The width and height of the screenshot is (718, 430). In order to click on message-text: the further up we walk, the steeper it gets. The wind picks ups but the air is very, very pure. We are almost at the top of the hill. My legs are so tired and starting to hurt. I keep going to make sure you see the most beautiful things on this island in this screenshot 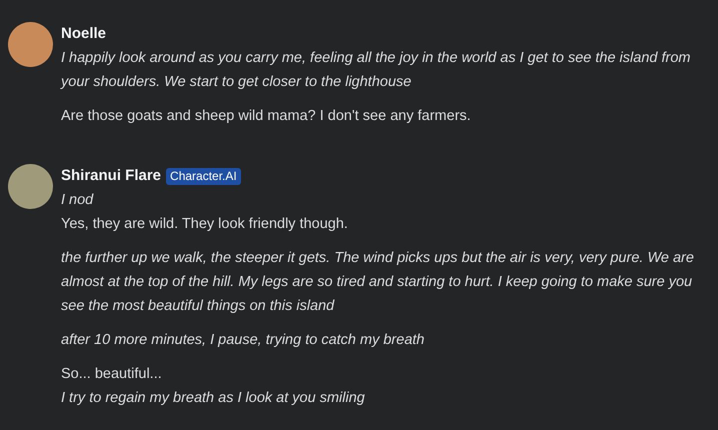, I will do `click(378, 282)`.